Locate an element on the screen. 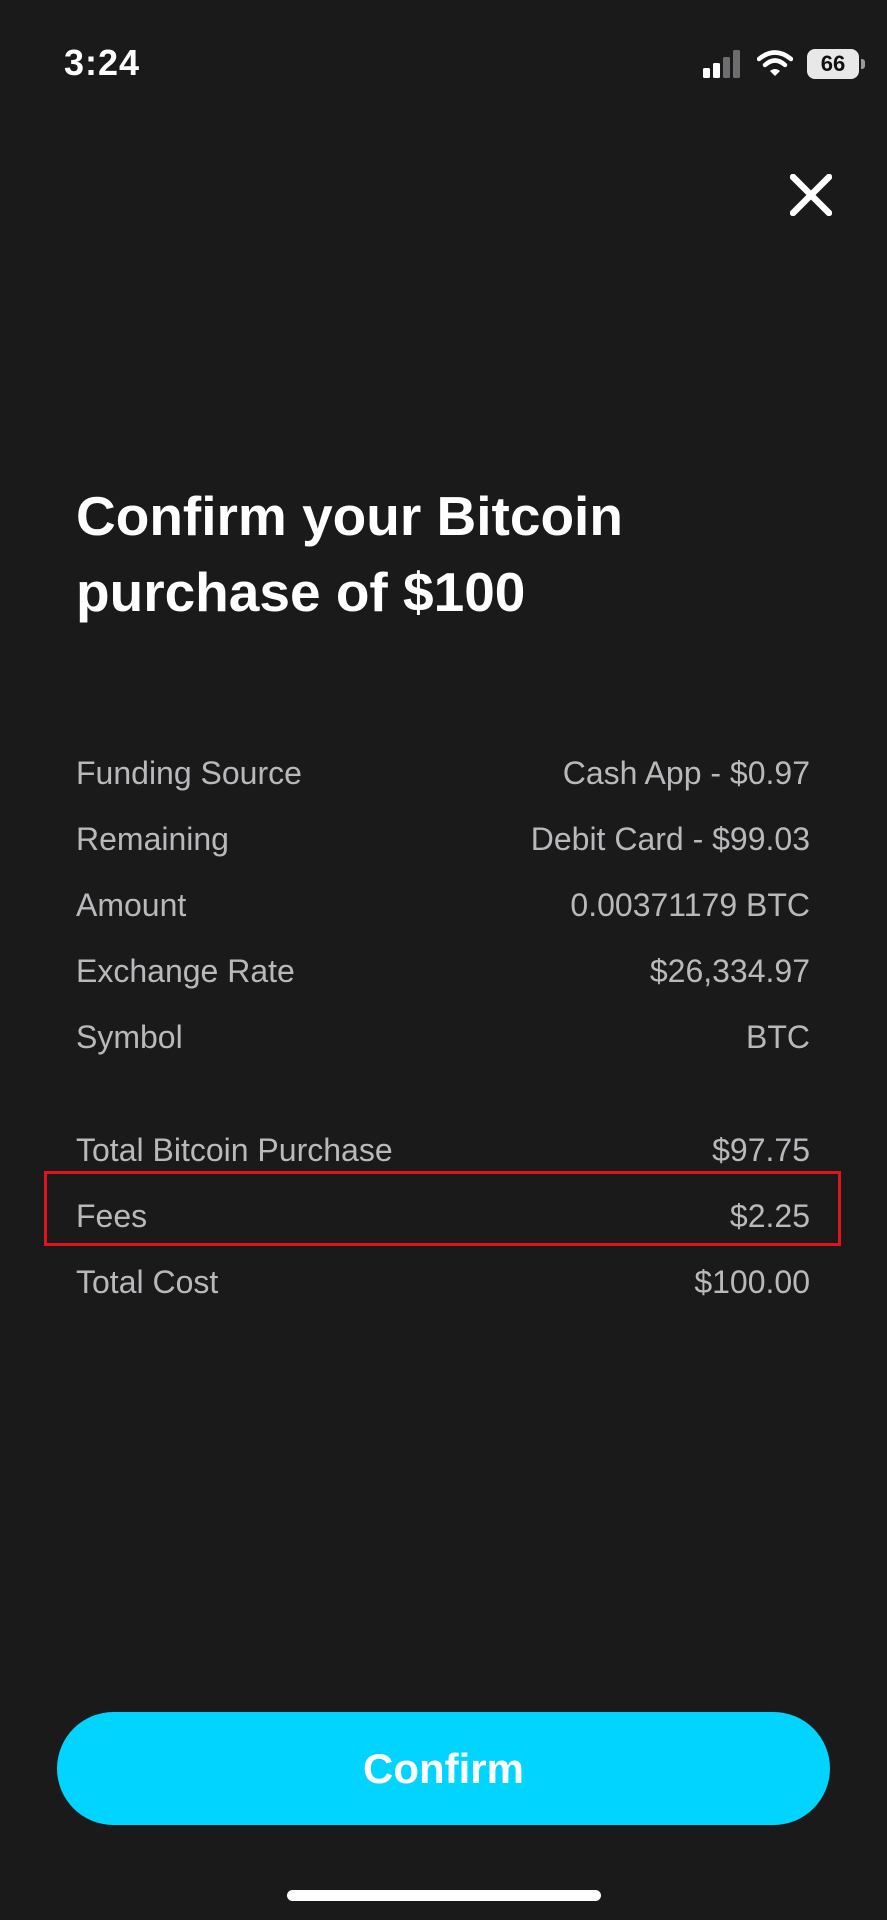 Image resolution: width=887 pixels, height=1920 pixels. confirm-button: Confirm is located at coordinates (443, 1768).